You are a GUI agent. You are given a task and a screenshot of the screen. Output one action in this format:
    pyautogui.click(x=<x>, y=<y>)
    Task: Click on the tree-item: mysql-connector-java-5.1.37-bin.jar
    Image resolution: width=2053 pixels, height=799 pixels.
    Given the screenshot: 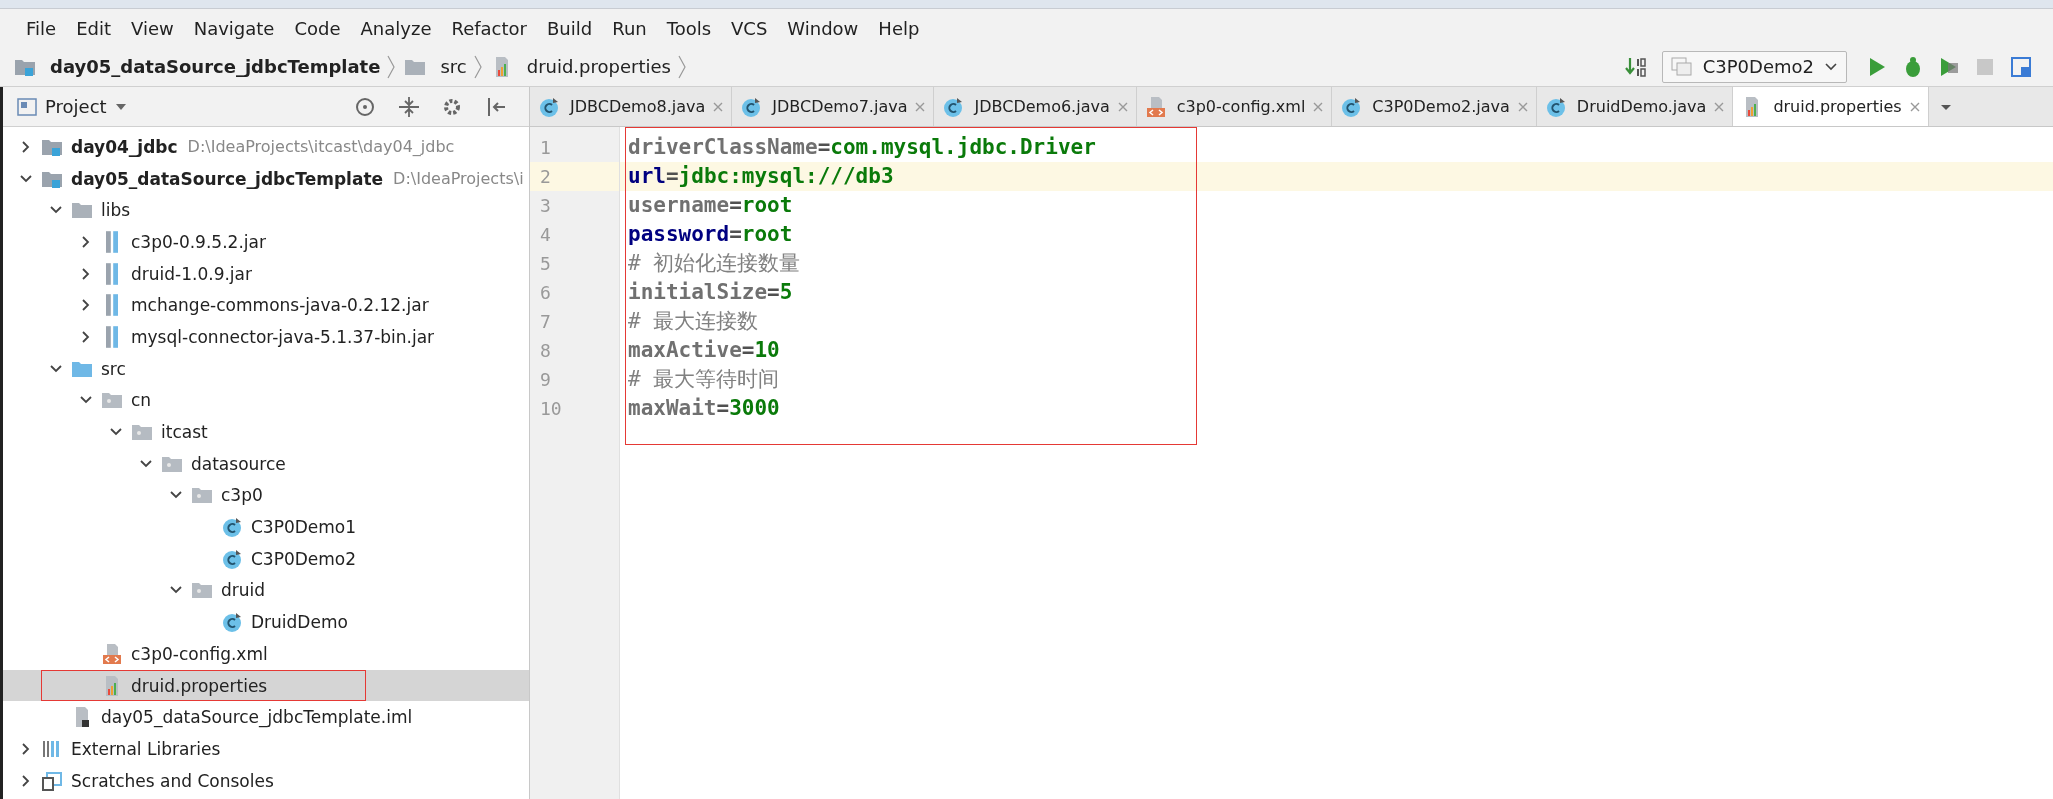 What is the action you would take?
    pyautogui.click(x=266, y=337)
    